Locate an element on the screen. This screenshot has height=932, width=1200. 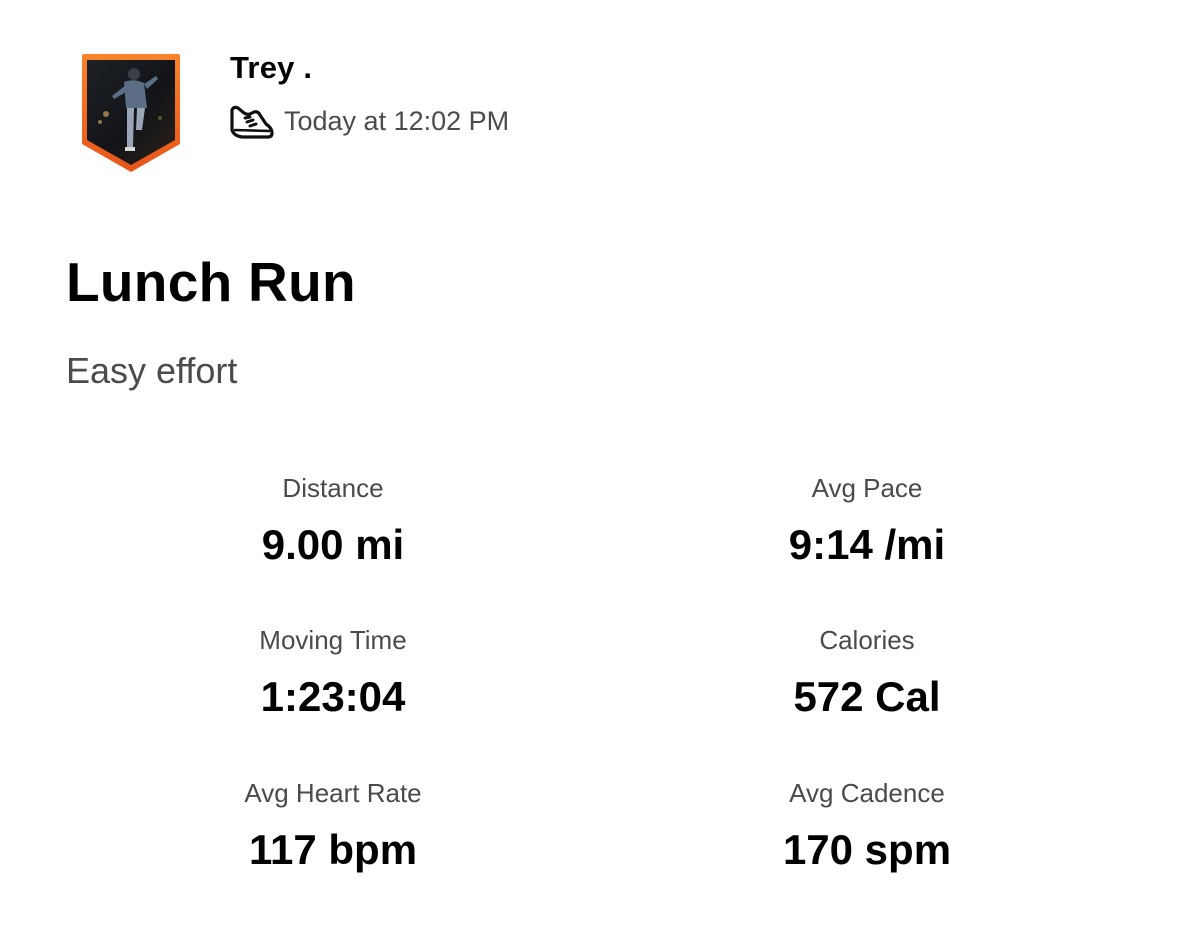
activity-meta: Today at 12:02 PM is located at coordinates (368, 121).